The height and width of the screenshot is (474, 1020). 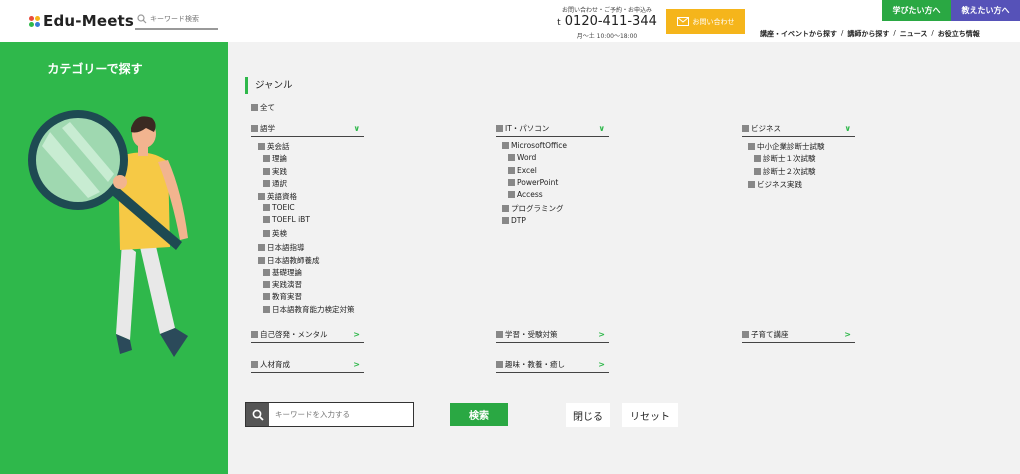 What do you see at coordinates (184, 19) in the screenshot?
I see `header-search-input` at bounding box center [184, 19].